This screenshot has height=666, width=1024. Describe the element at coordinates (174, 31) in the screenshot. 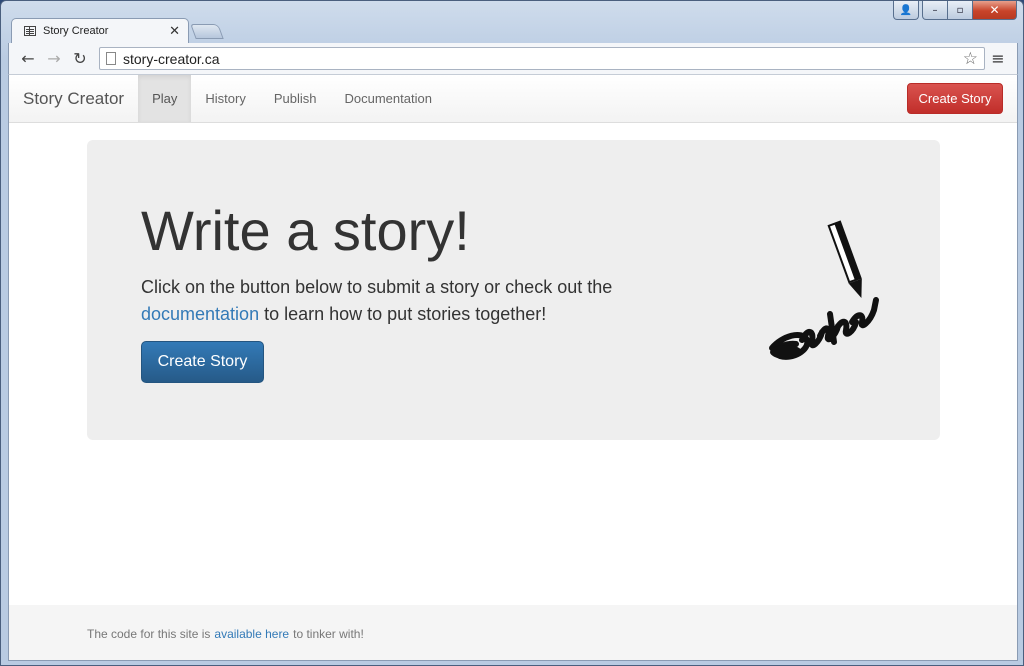

I see `tab-close-icon: ✕` at that location.